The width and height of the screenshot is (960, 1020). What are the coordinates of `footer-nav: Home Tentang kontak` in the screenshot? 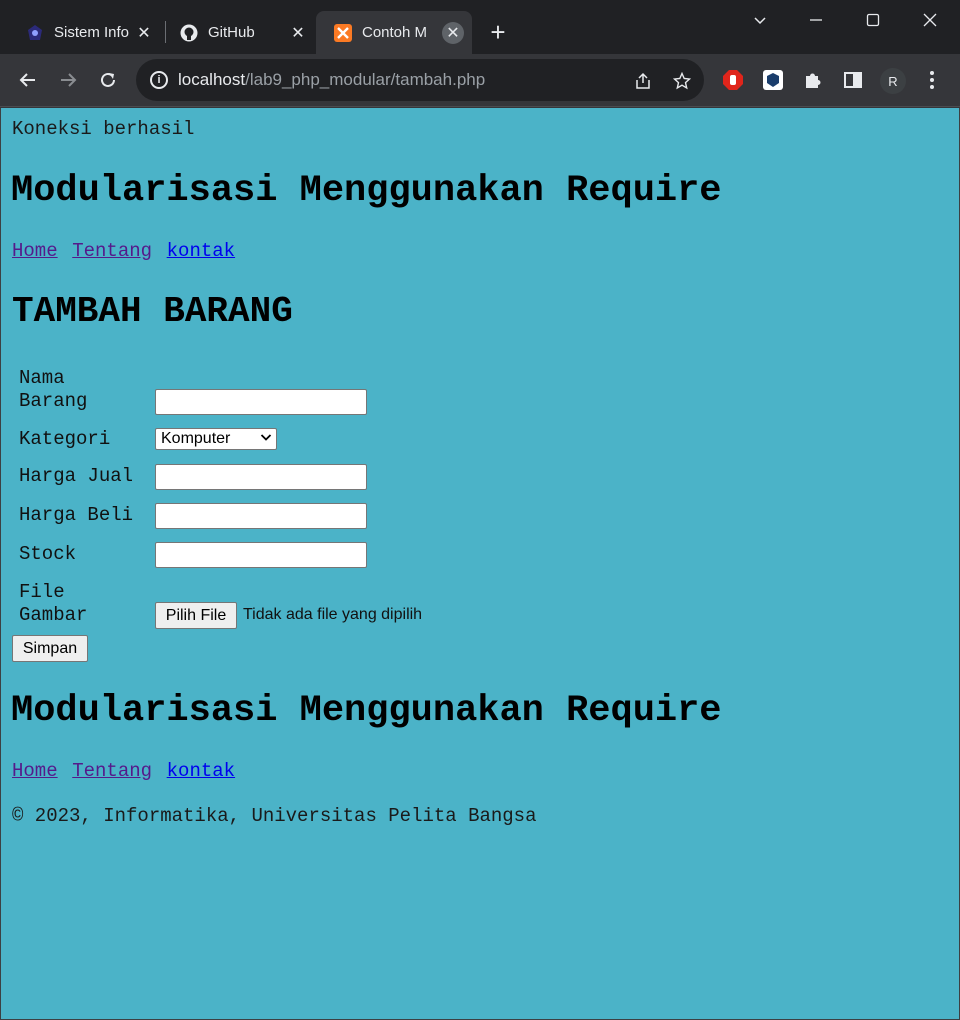 It's located at (123, 771).